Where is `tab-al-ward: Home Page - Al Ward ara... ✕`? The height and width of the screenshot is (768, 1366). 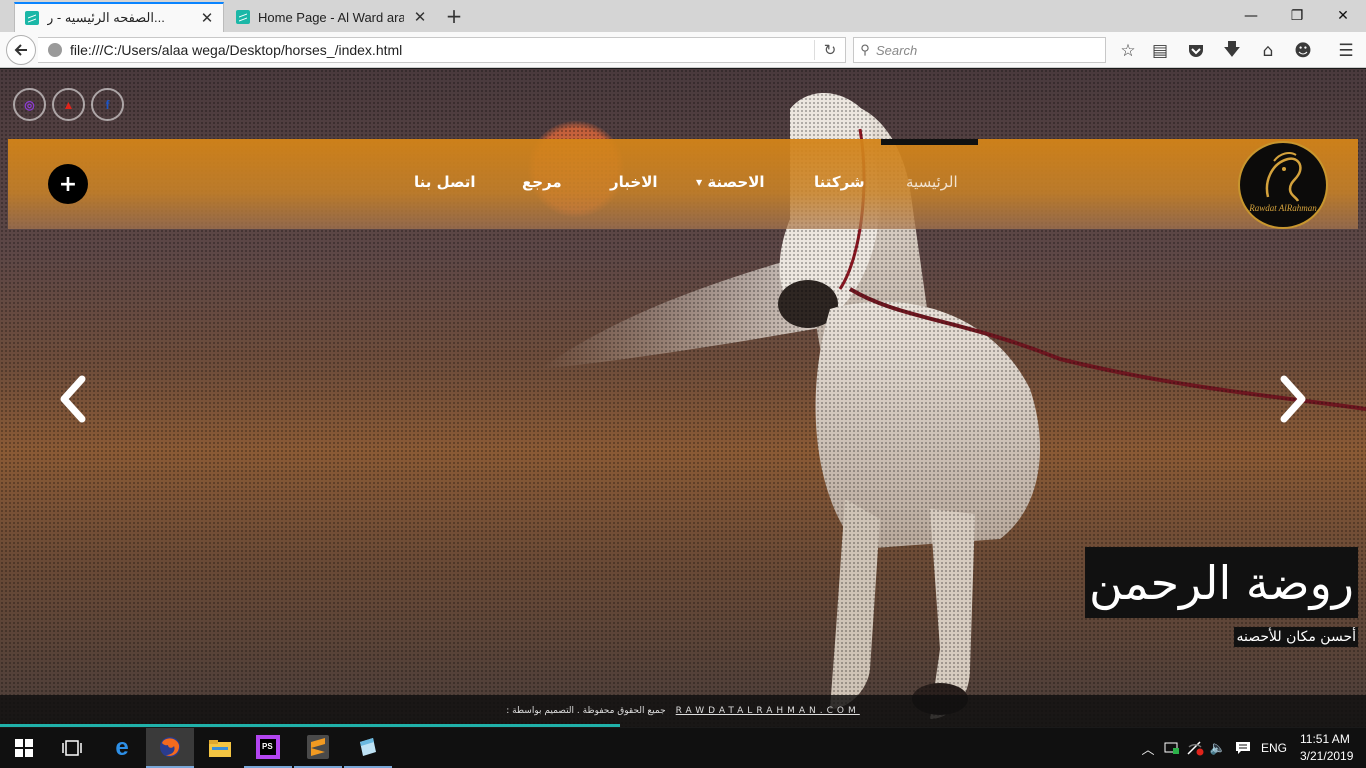 tab-al-ward: Home Page - Al Ward ara... ✕ is located at coordinates (331, 17).